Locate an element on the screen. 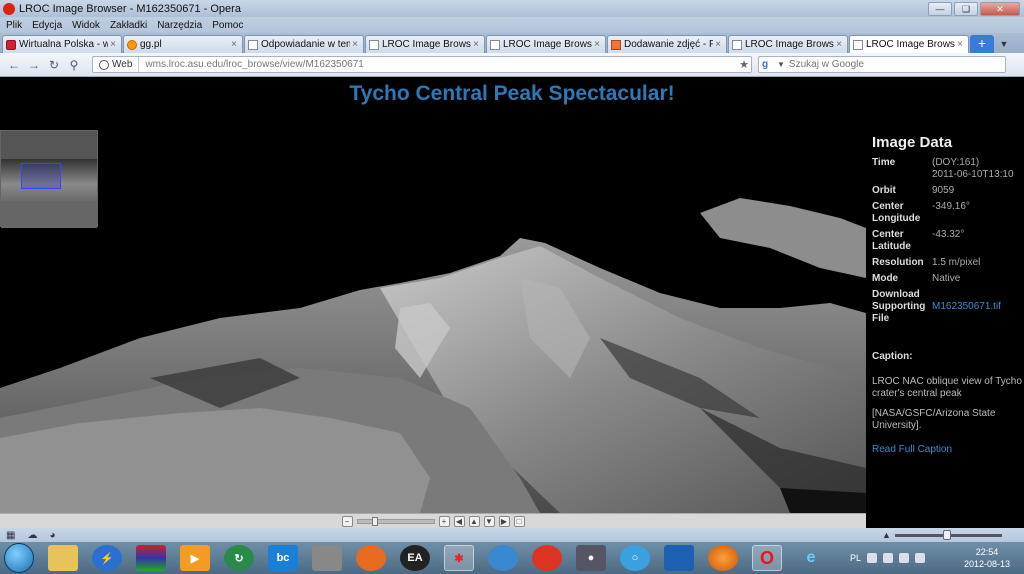 This screenshot has width=1024, height=574. forward-icon: → is located at coordinates (34, 65).